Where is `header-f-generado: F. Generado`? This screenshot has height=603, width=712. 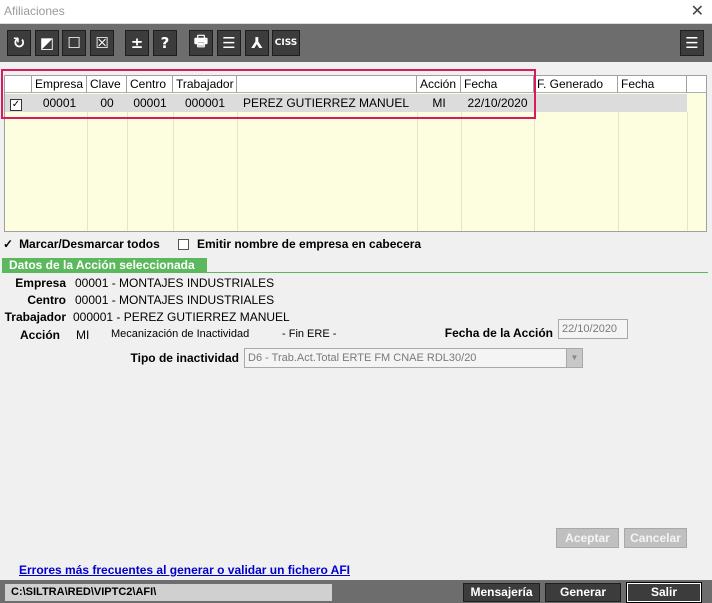 header-f-generado: F. Generado is located at coordinates (576, 84).